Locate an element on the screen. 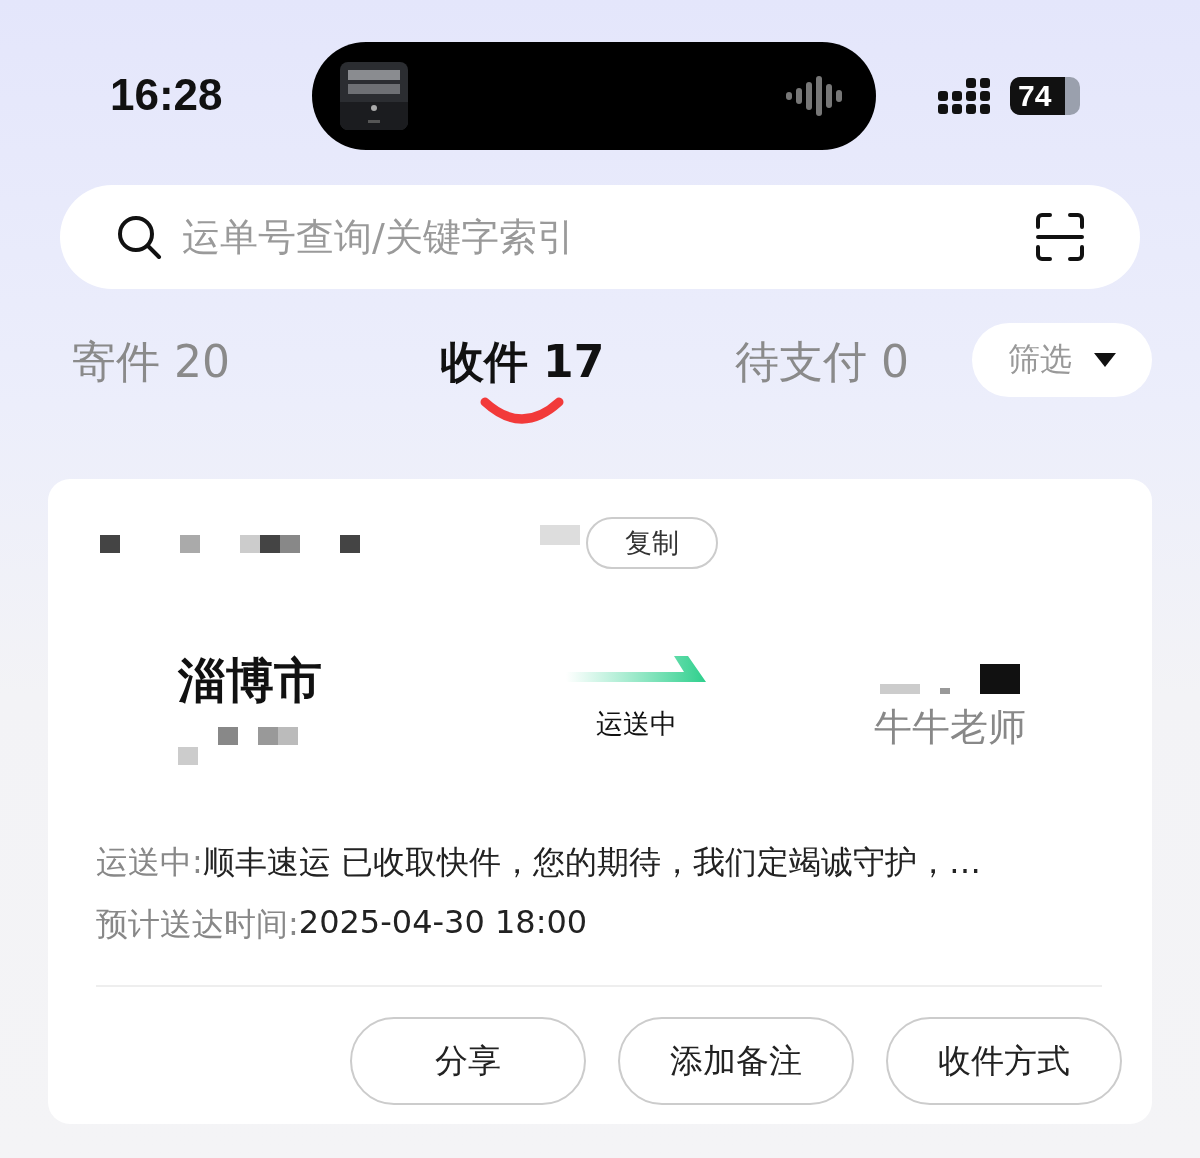 This screenshot has height=1158, width=1200. search-bar: 运单号查询/关键字索引 is located at coordinates (600, 237).